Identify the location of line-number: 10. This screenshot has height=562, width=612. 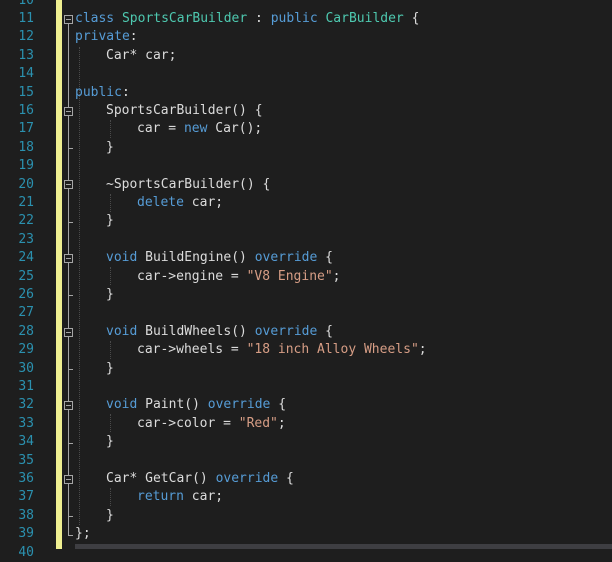
(26, 4).